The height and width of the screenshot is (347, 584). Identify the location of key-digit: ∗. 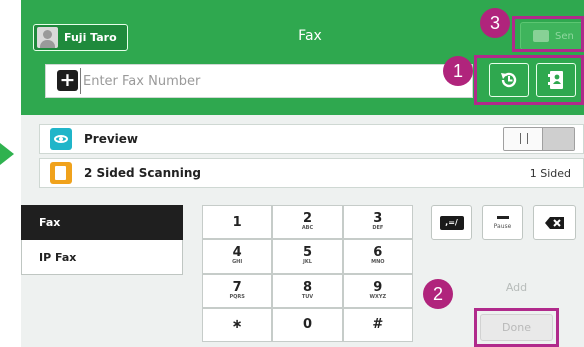
(237, 325).